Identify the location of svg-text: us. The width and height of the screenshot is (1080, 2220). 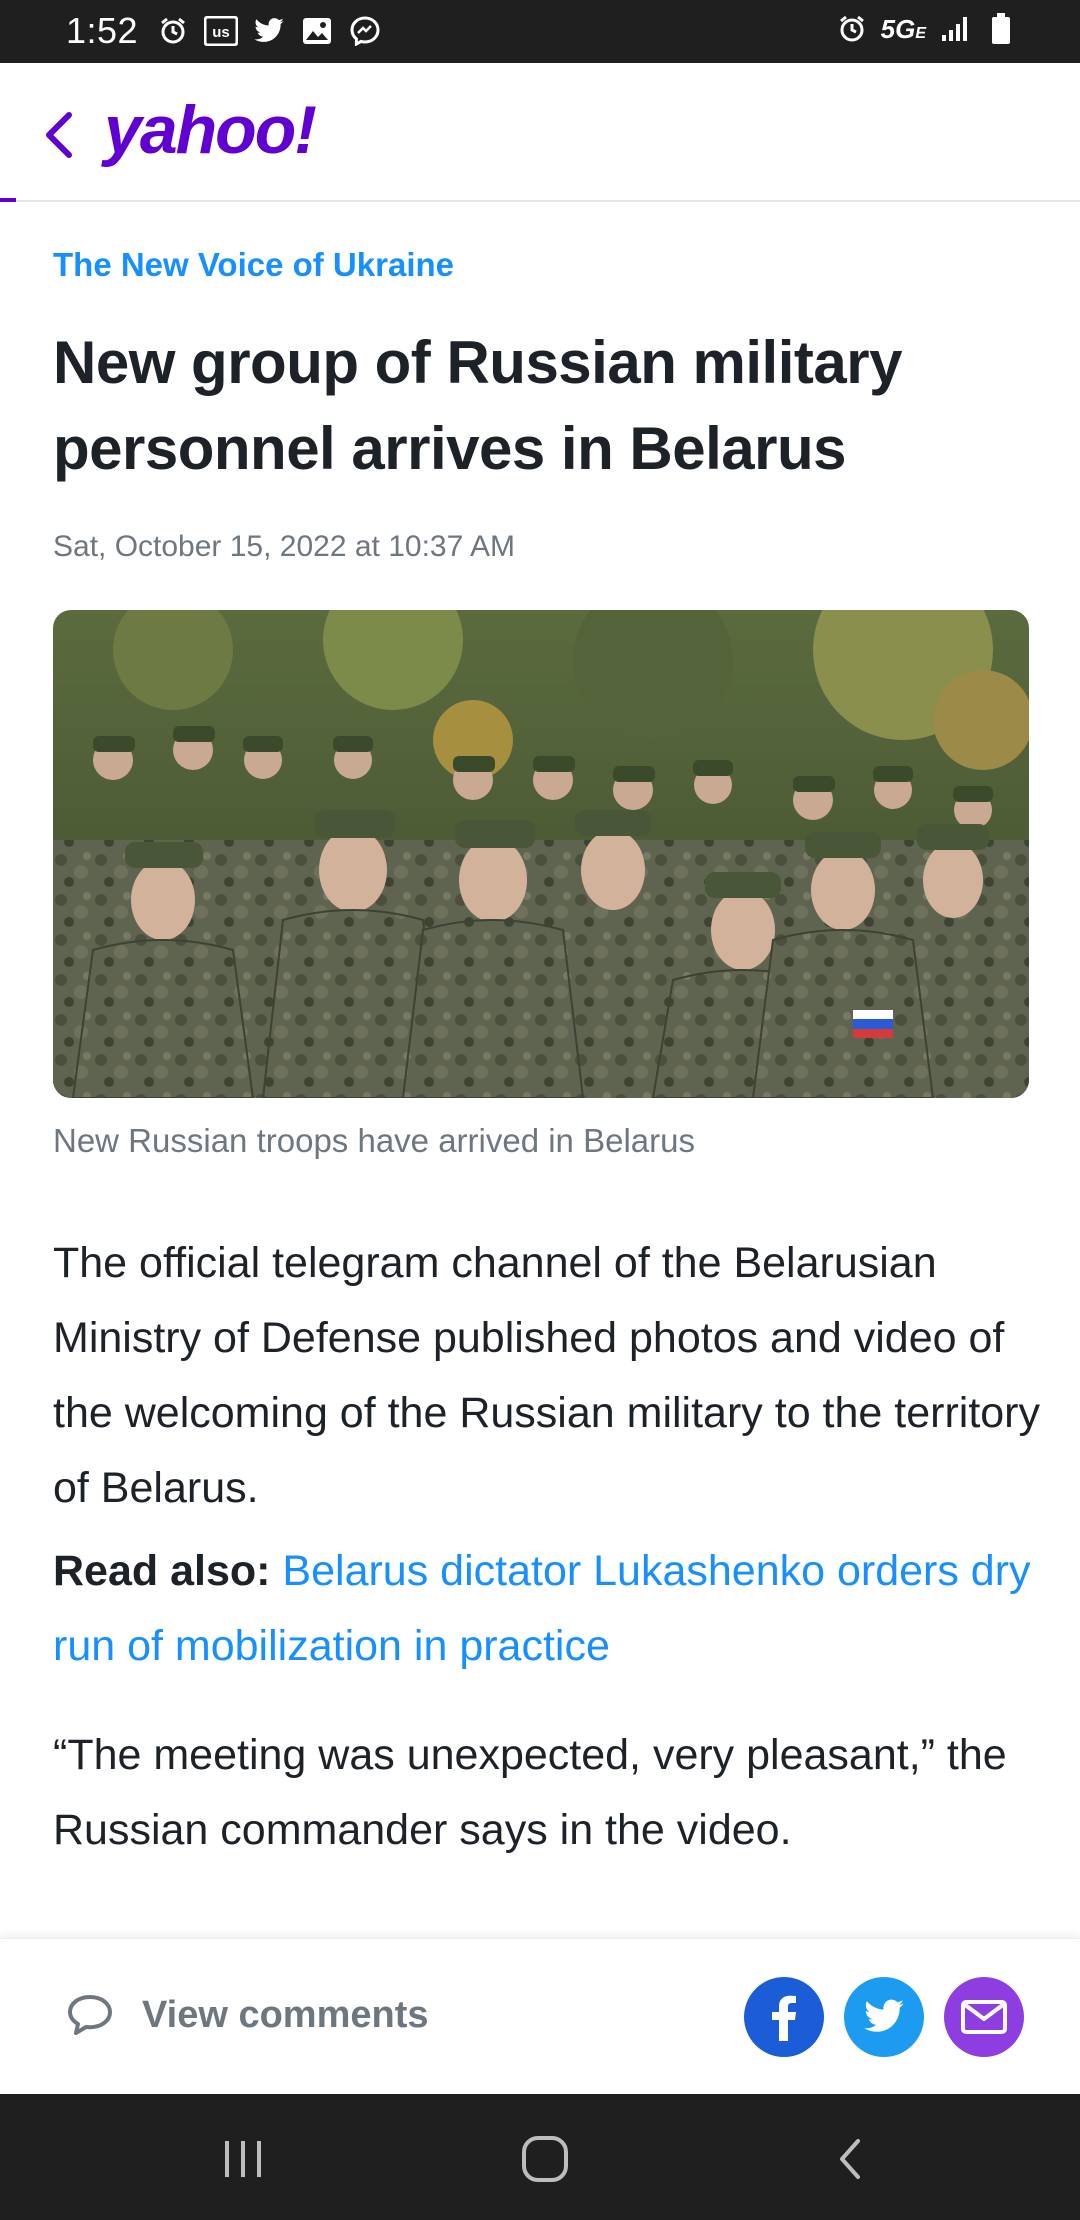
(221, 32).